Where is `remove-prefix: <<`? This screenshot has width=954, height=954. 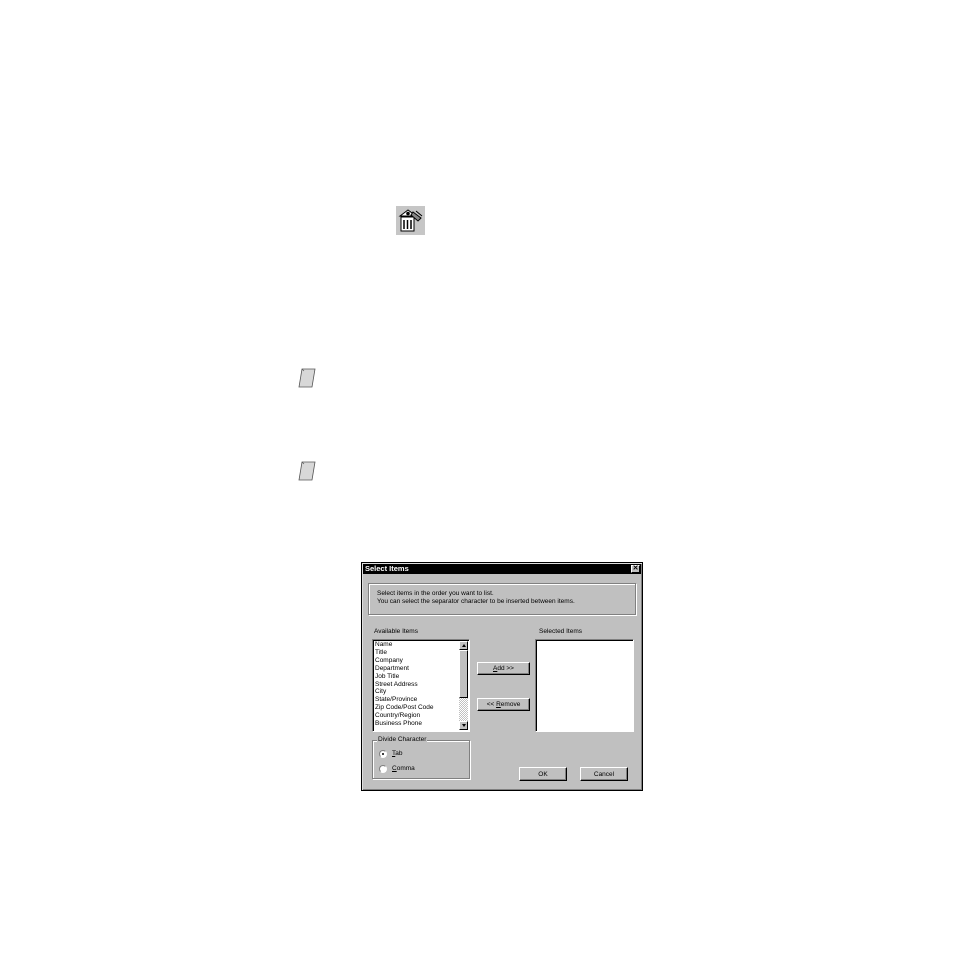 remove-prefix: << is located at coordinates (491, 704).